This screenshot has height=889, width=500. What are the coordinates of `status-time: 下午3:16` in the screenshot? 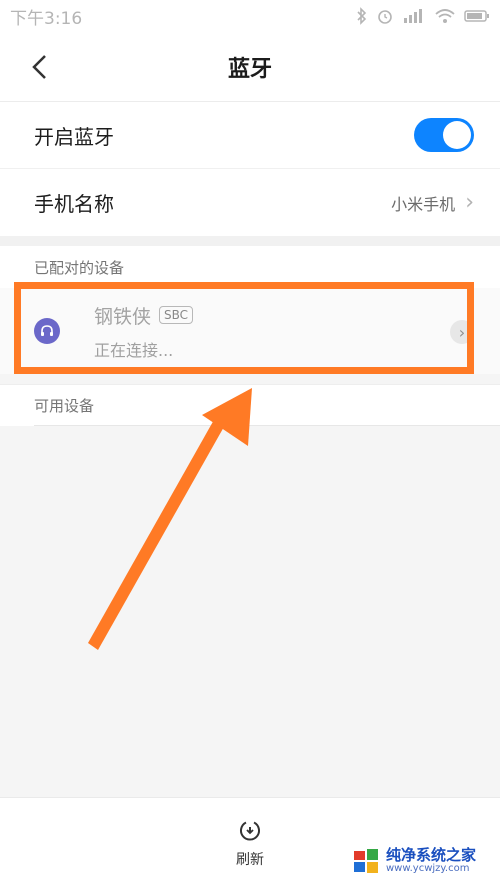 It's located at (46, 18).